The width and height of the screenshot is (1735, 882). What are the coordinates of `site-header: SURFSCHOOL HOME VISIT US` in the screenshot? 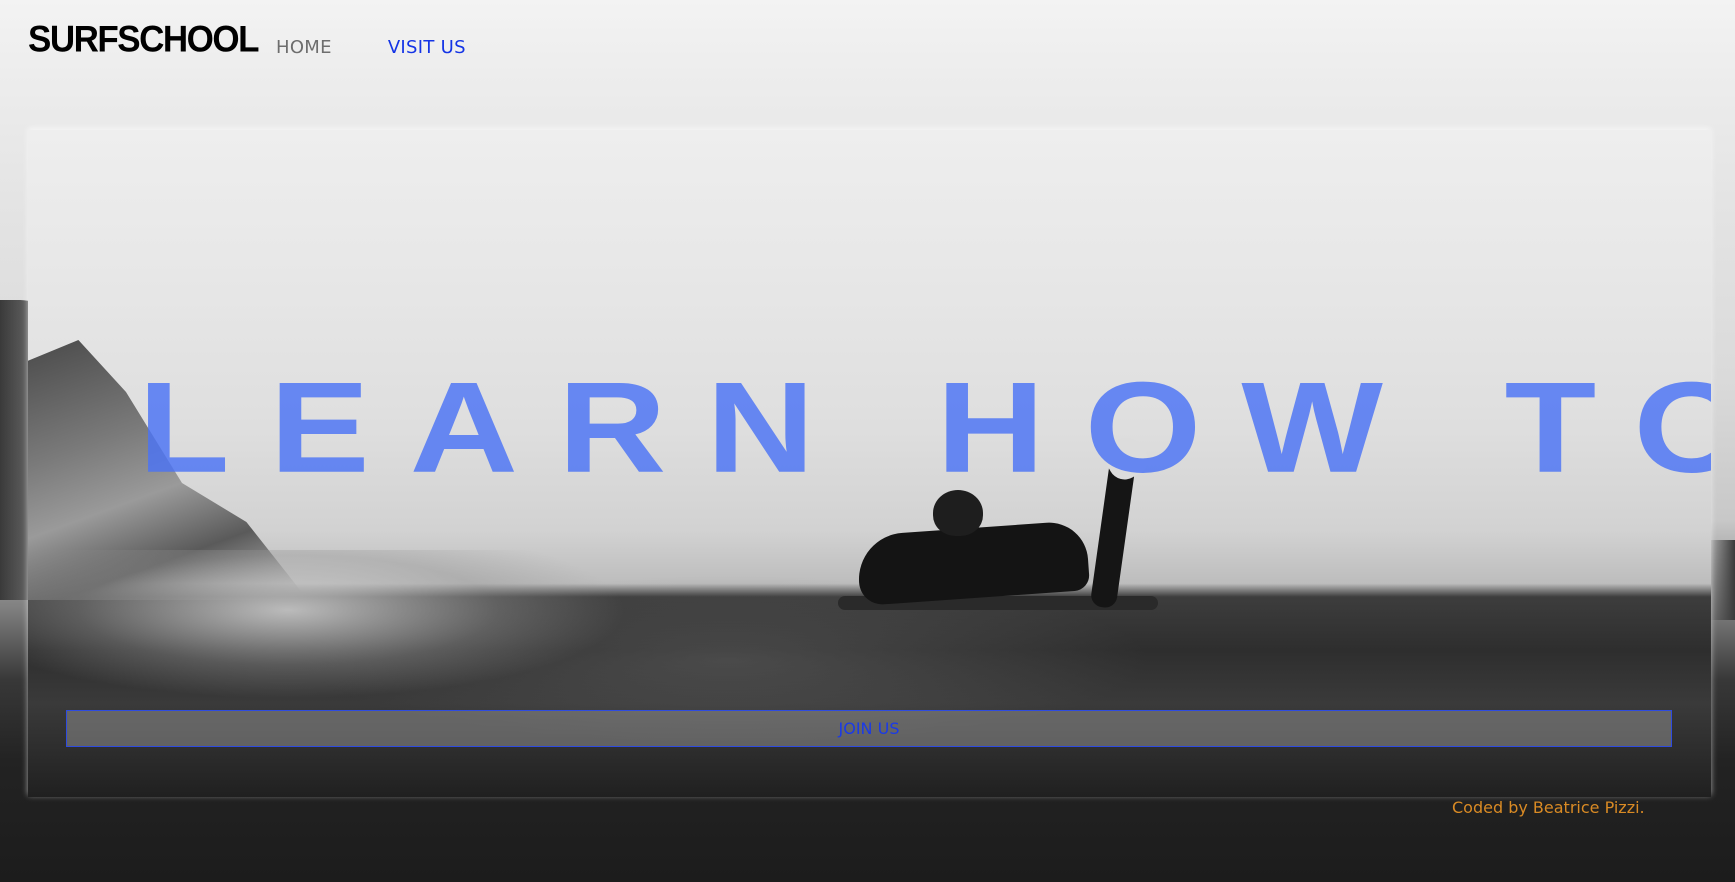 It's located at (867, 55).